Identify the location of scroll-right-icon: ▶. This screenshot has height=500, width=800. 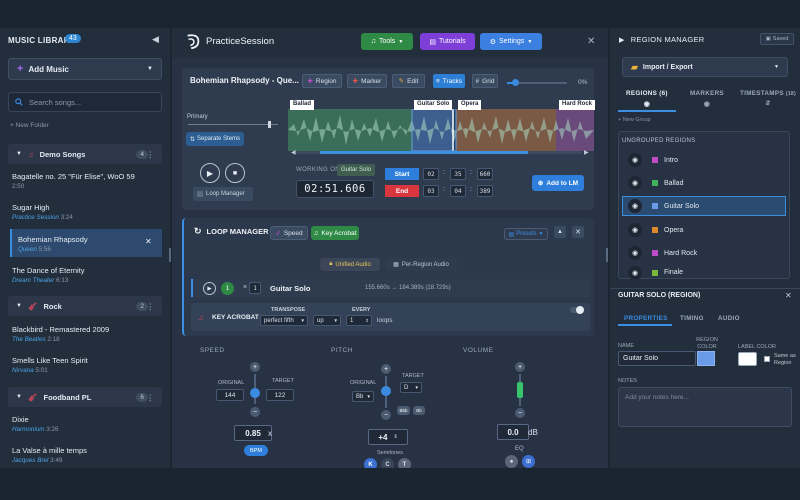
(586, 152).